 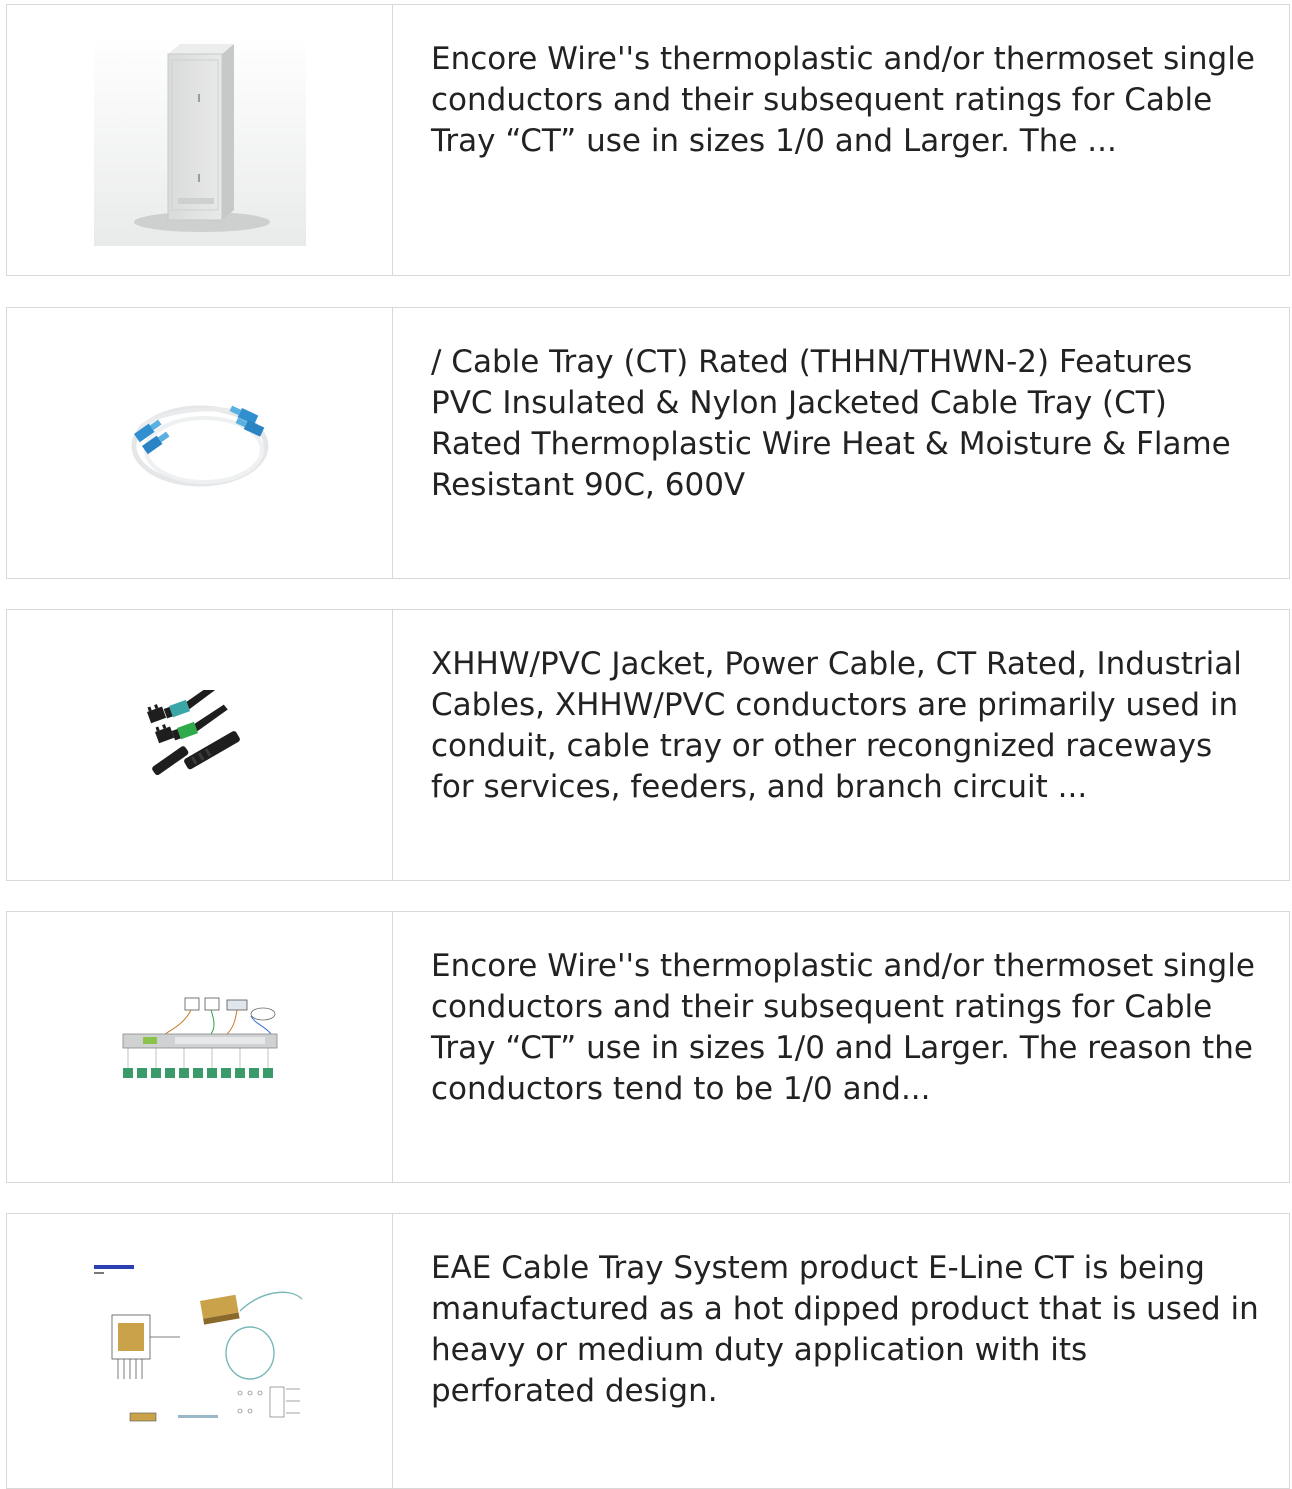 I want to click on mpo-connector-parts-image, so click(x=200, y=745).